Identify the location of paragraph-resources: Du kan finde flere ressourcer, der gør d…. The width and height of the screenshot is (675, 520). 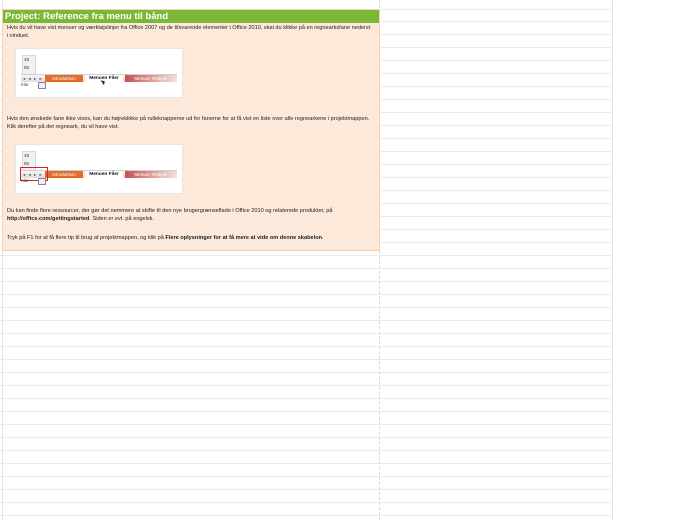
(189, 215).